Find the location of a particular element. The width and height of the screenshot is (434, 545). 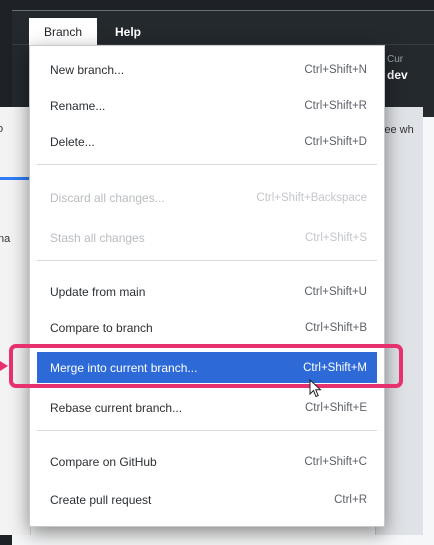

annotation-arrow-icon is located at coordinates (4, 366).